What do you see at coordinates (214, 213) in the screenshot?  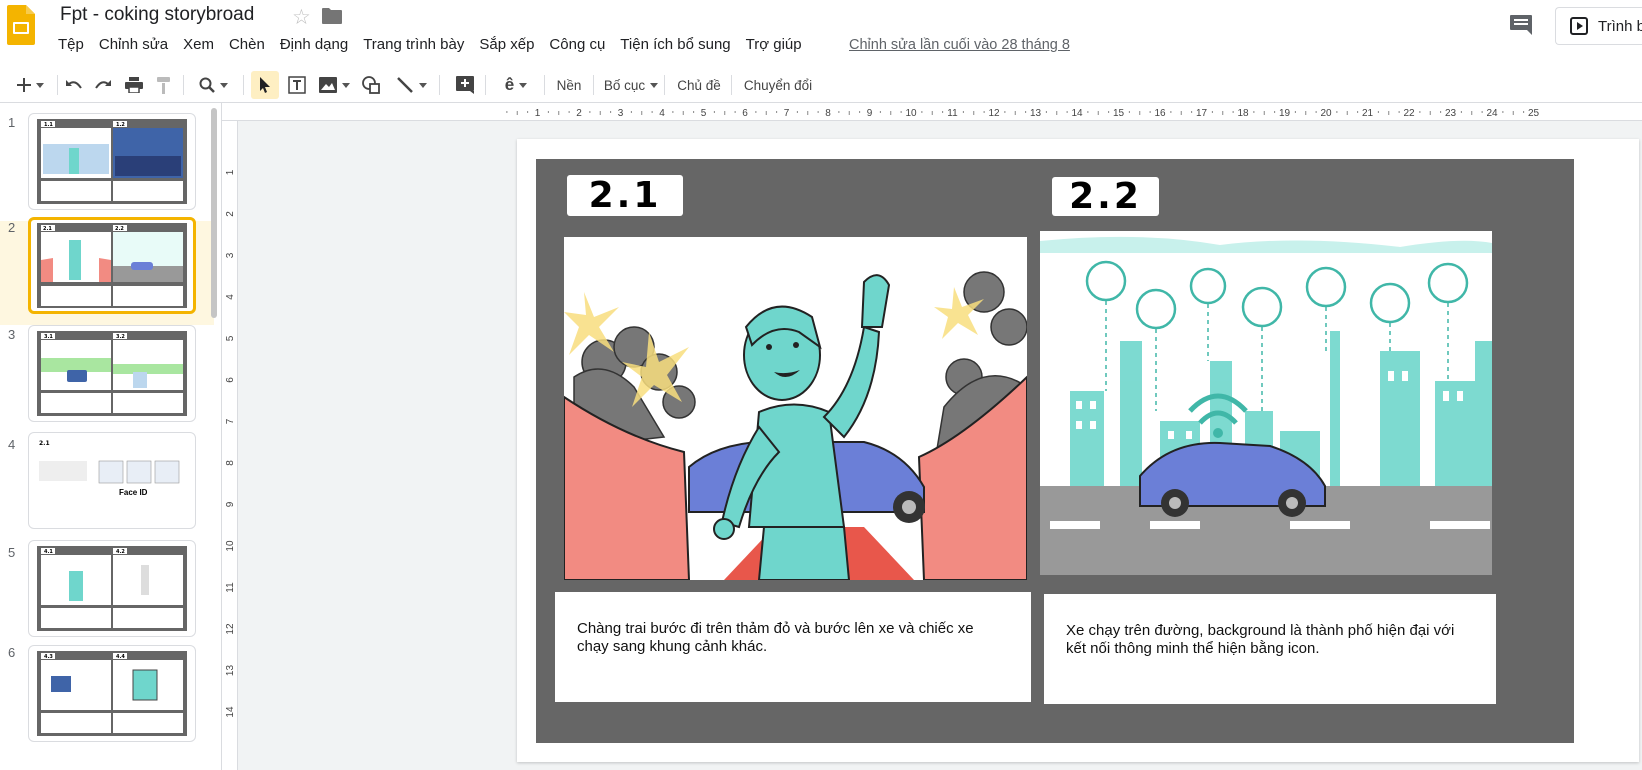 I see `filmstrip-scrollbar` at bounding box center [214, 213].